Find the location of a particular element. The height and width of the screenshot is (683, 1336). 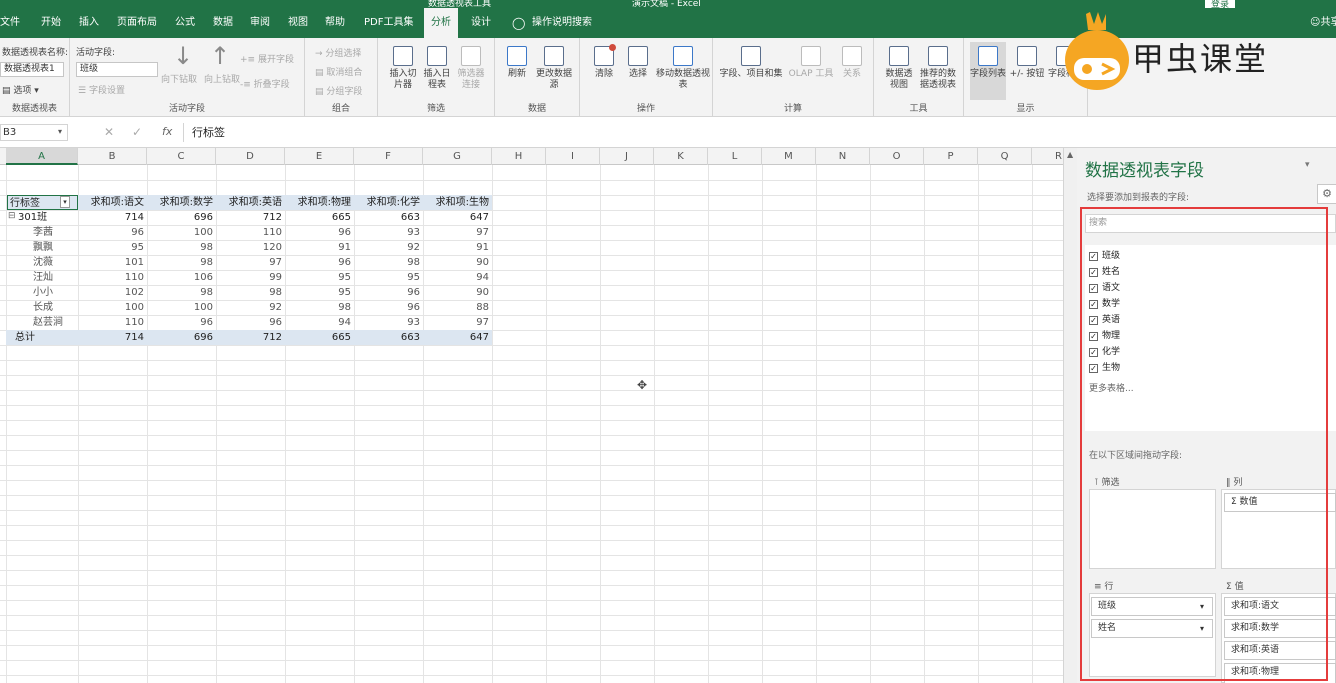

column-header-m: M is located at coordinates (789, 156).